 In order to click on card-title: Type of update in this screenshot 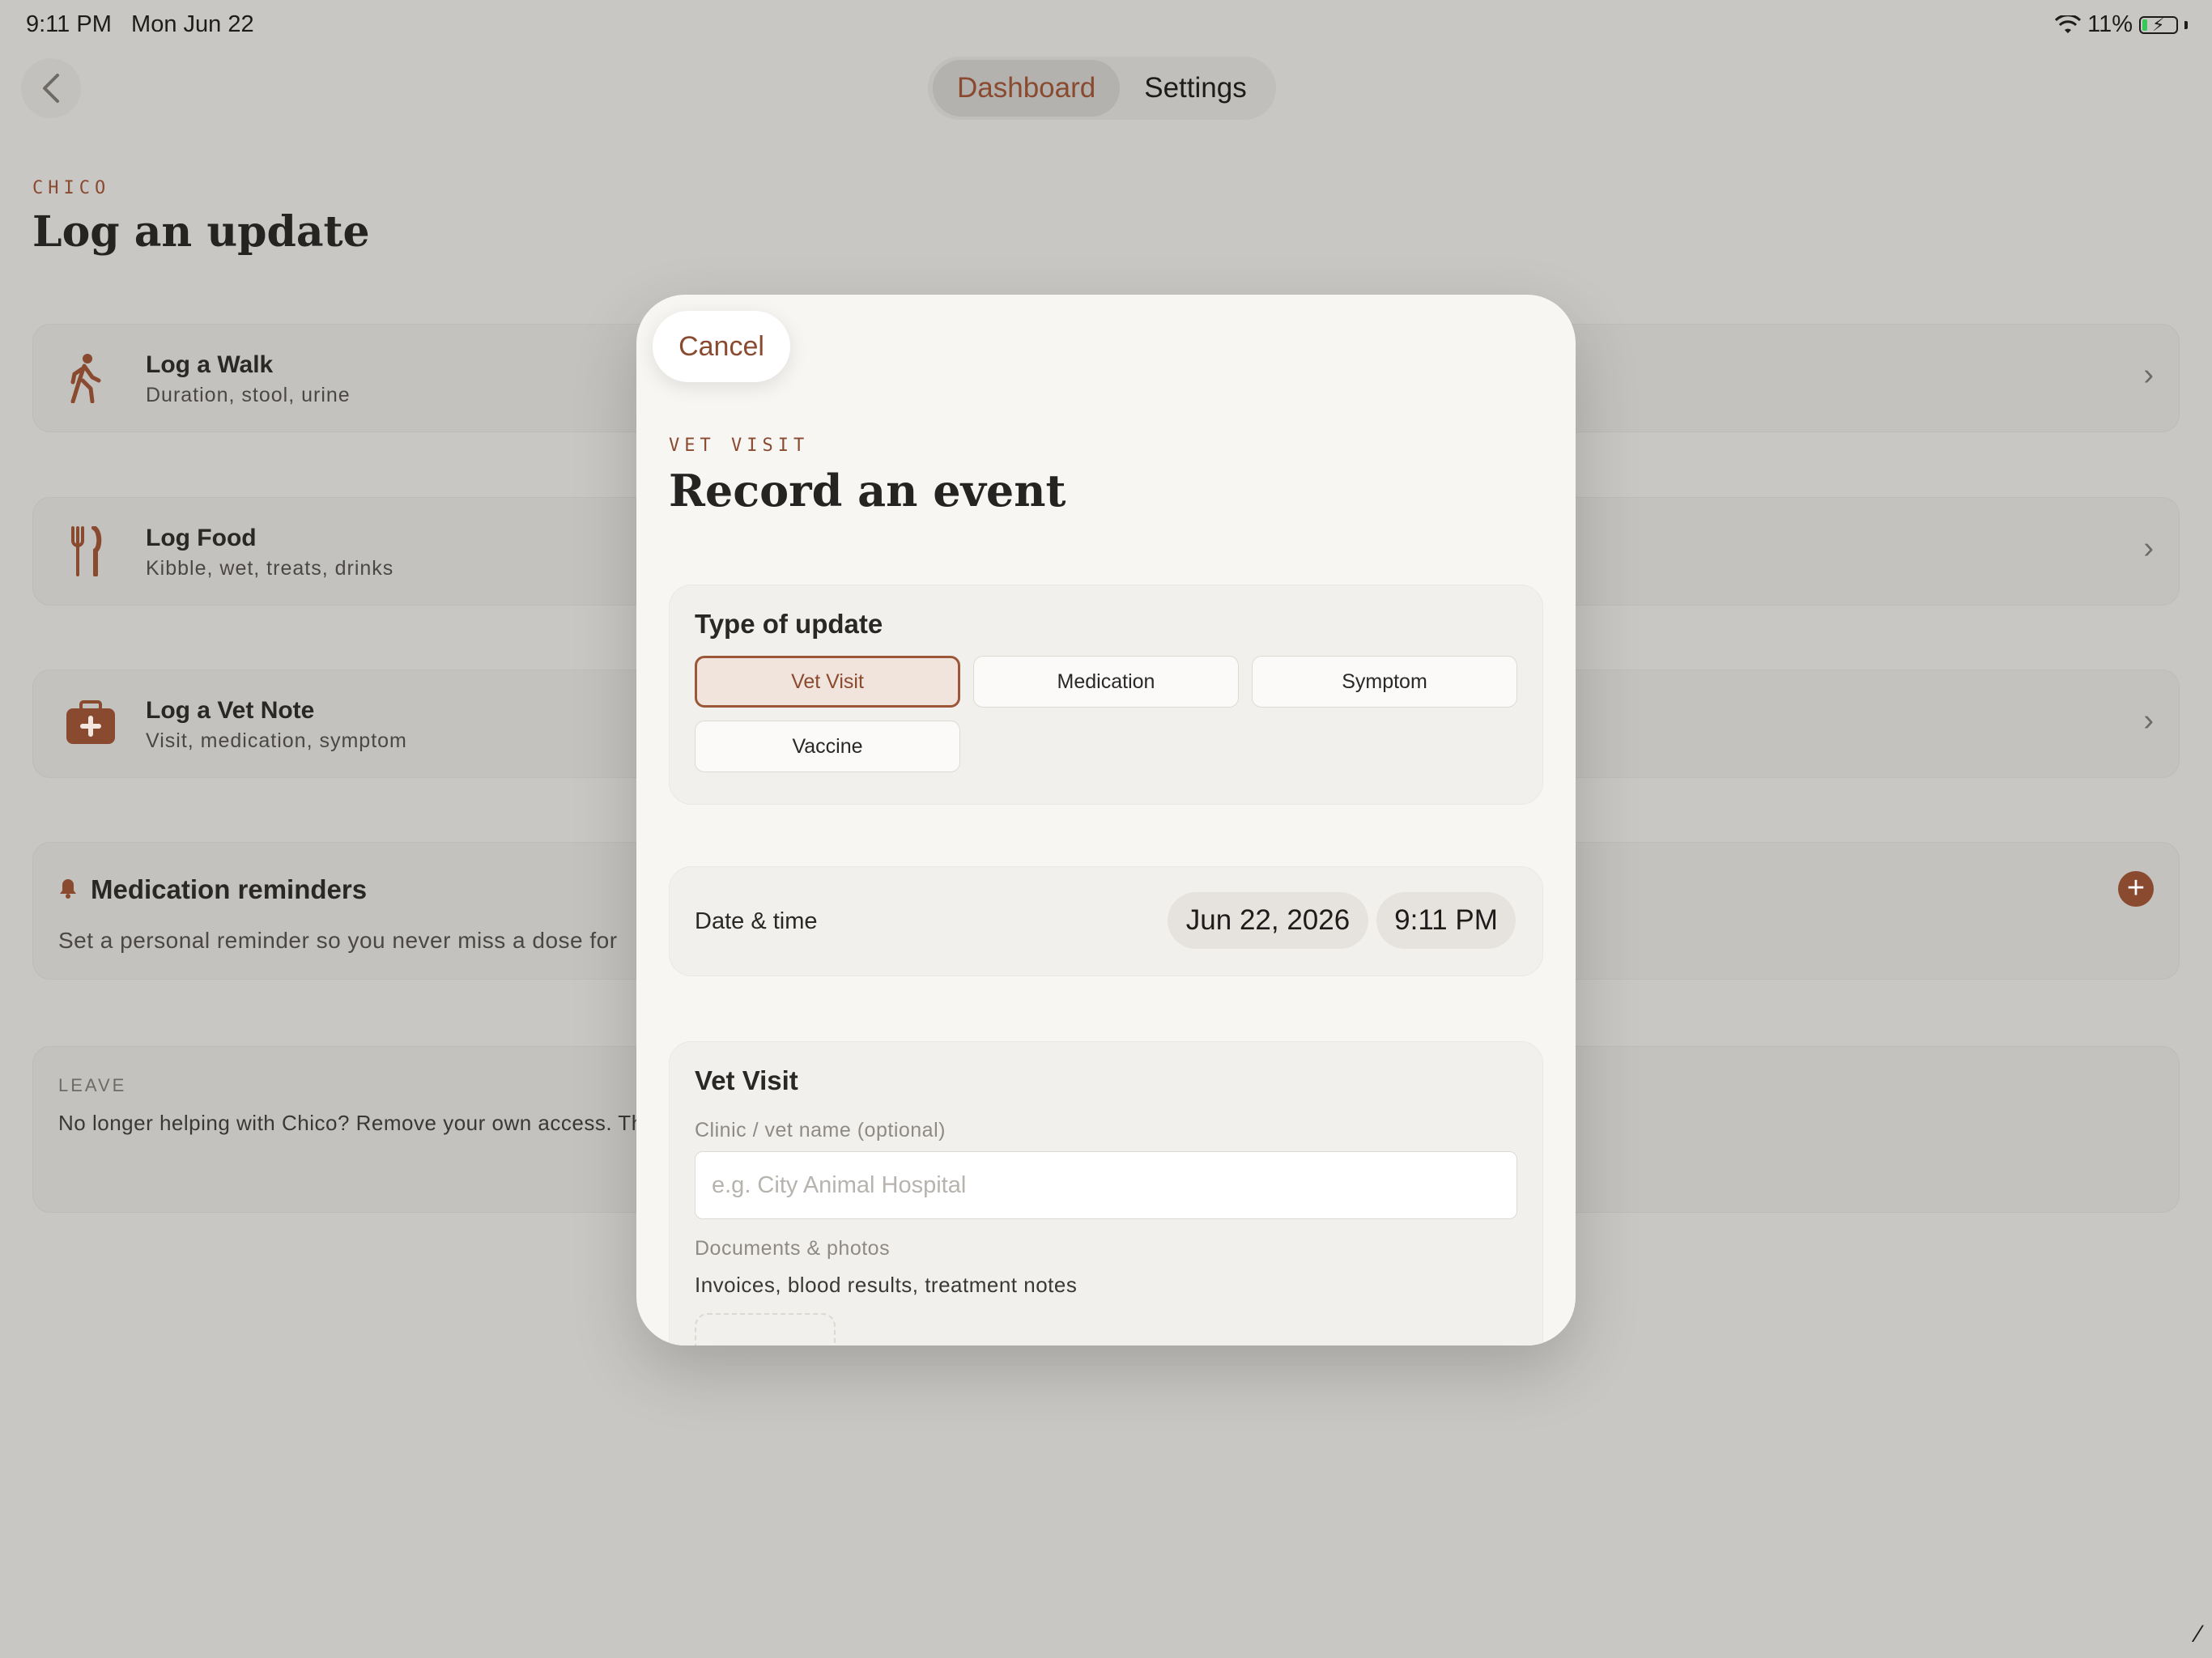, I will do `click(789, 624)`.